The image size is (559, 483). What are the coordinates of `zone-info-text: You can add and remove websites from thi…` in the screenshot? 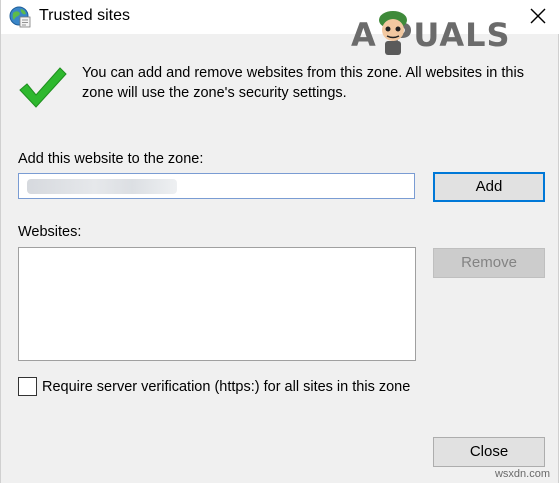 It's located at (303, 83).